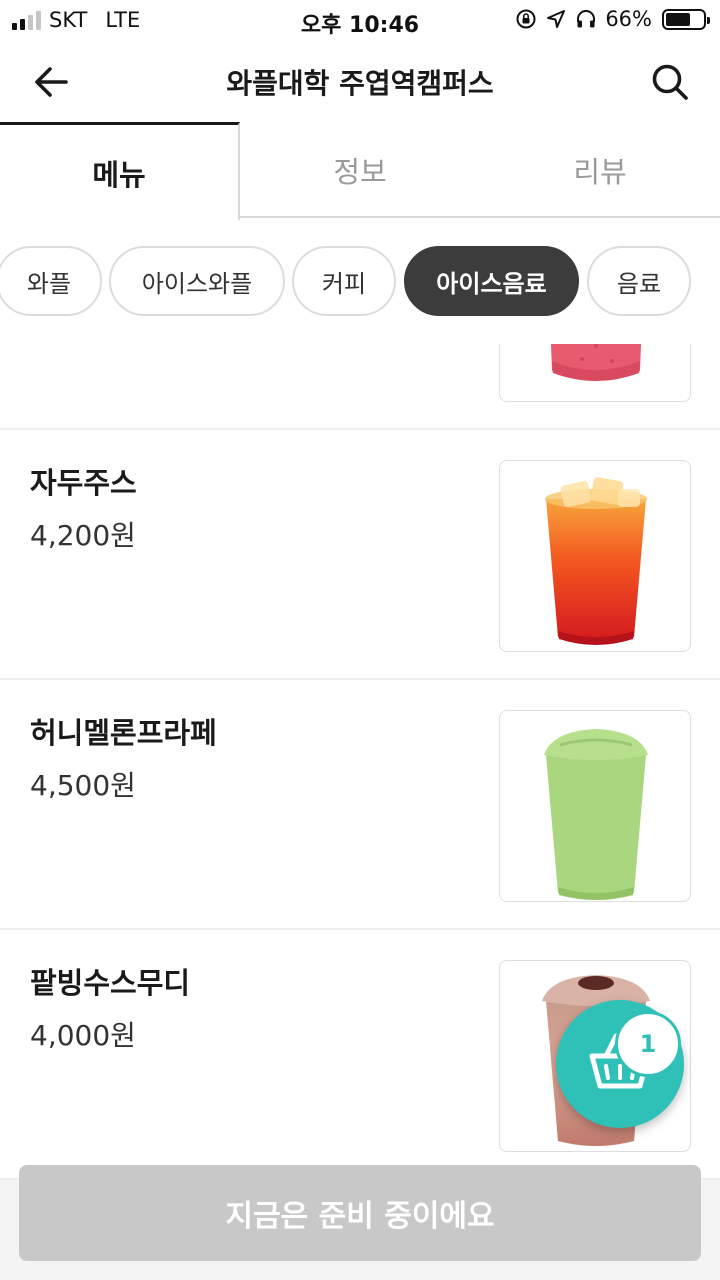 The height and width of the screenshot is (1280, 720). Describe the element at coordinates (678, 19) in the screenshot. I see `battery-fill` at that location.